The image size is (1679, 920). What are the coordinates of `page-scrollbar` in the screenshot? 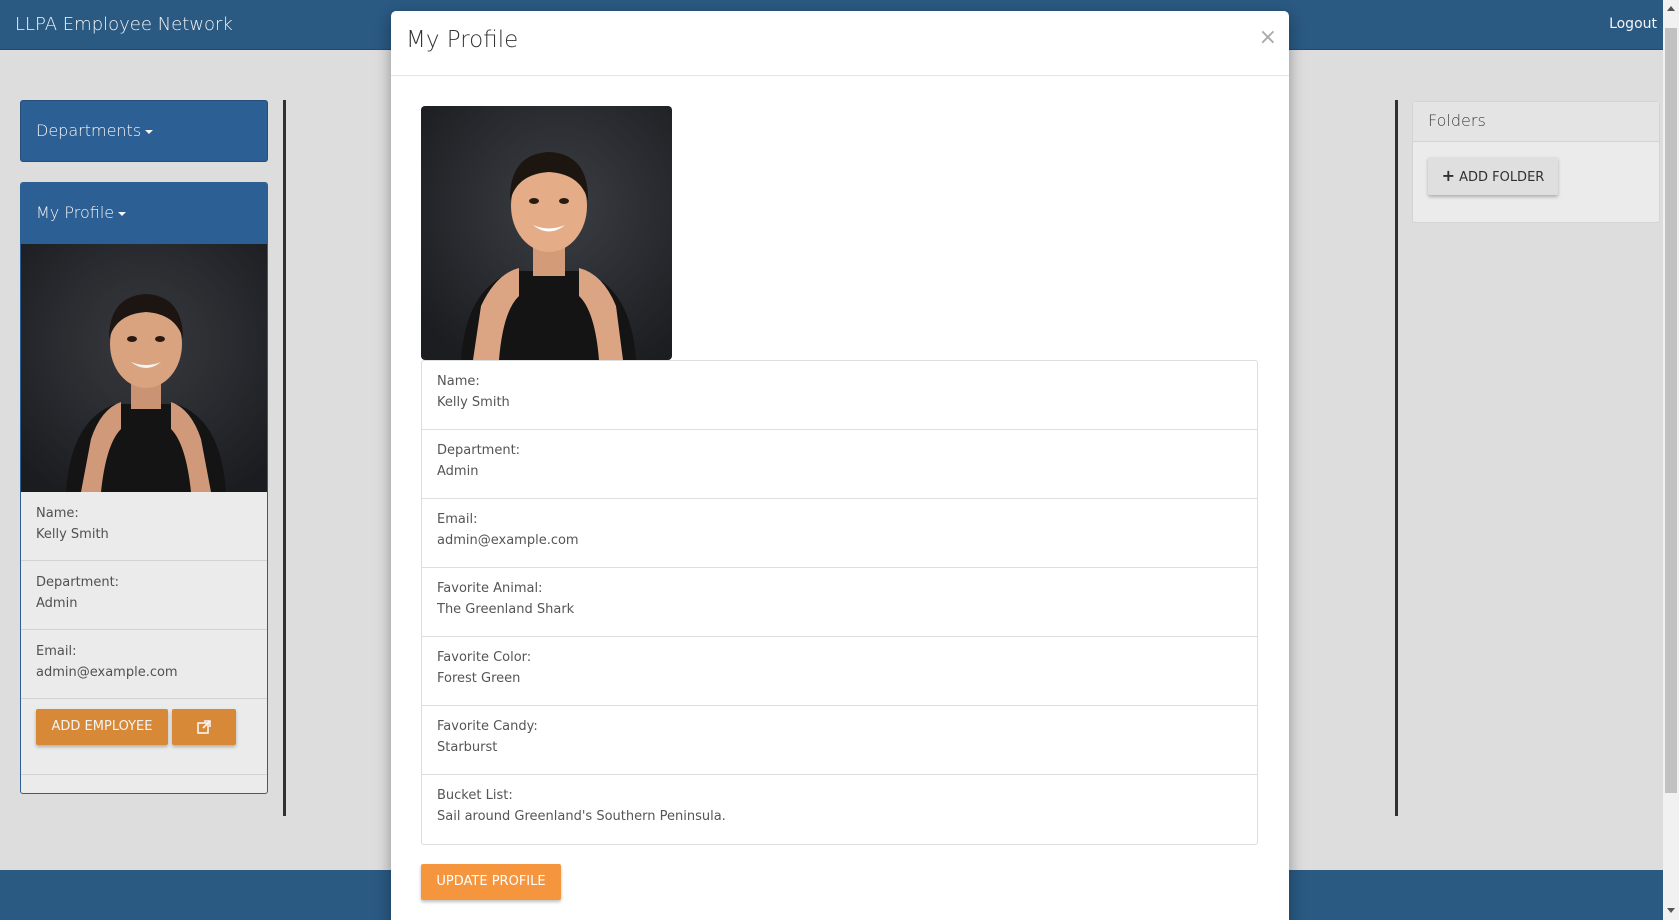 It's located at (1671, 460).